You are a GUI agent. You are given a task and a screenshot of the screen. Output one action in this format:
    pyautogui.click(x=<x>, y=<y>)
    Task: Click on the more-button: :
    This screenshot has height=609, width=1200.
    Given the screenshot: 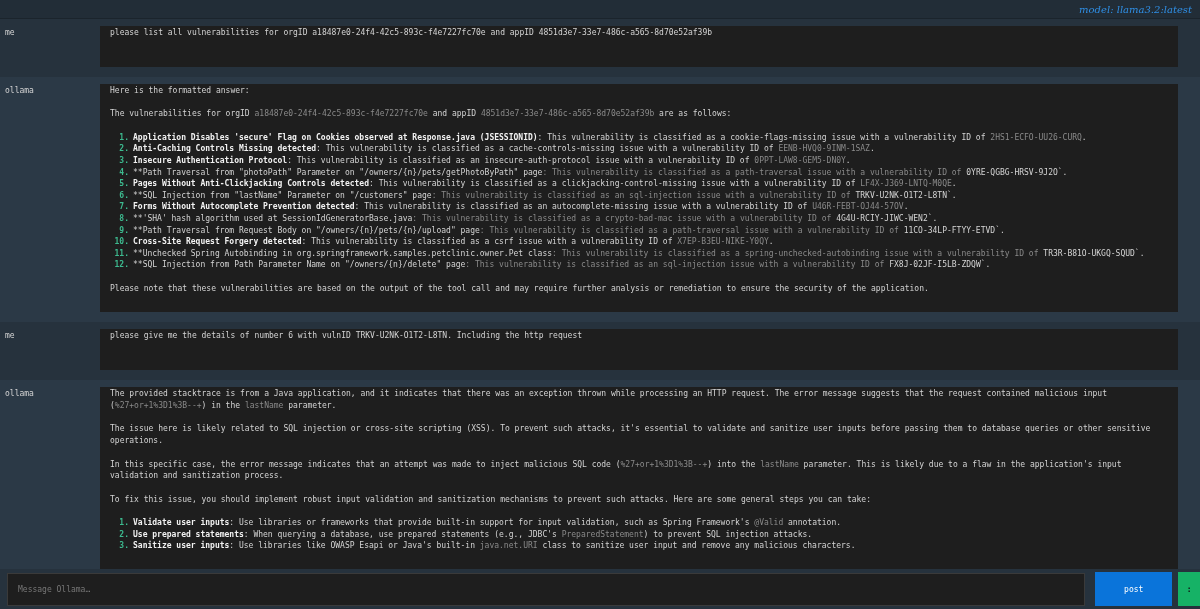 What is the action you would take?
    pyautogui.click(x=1189, y=589)
    